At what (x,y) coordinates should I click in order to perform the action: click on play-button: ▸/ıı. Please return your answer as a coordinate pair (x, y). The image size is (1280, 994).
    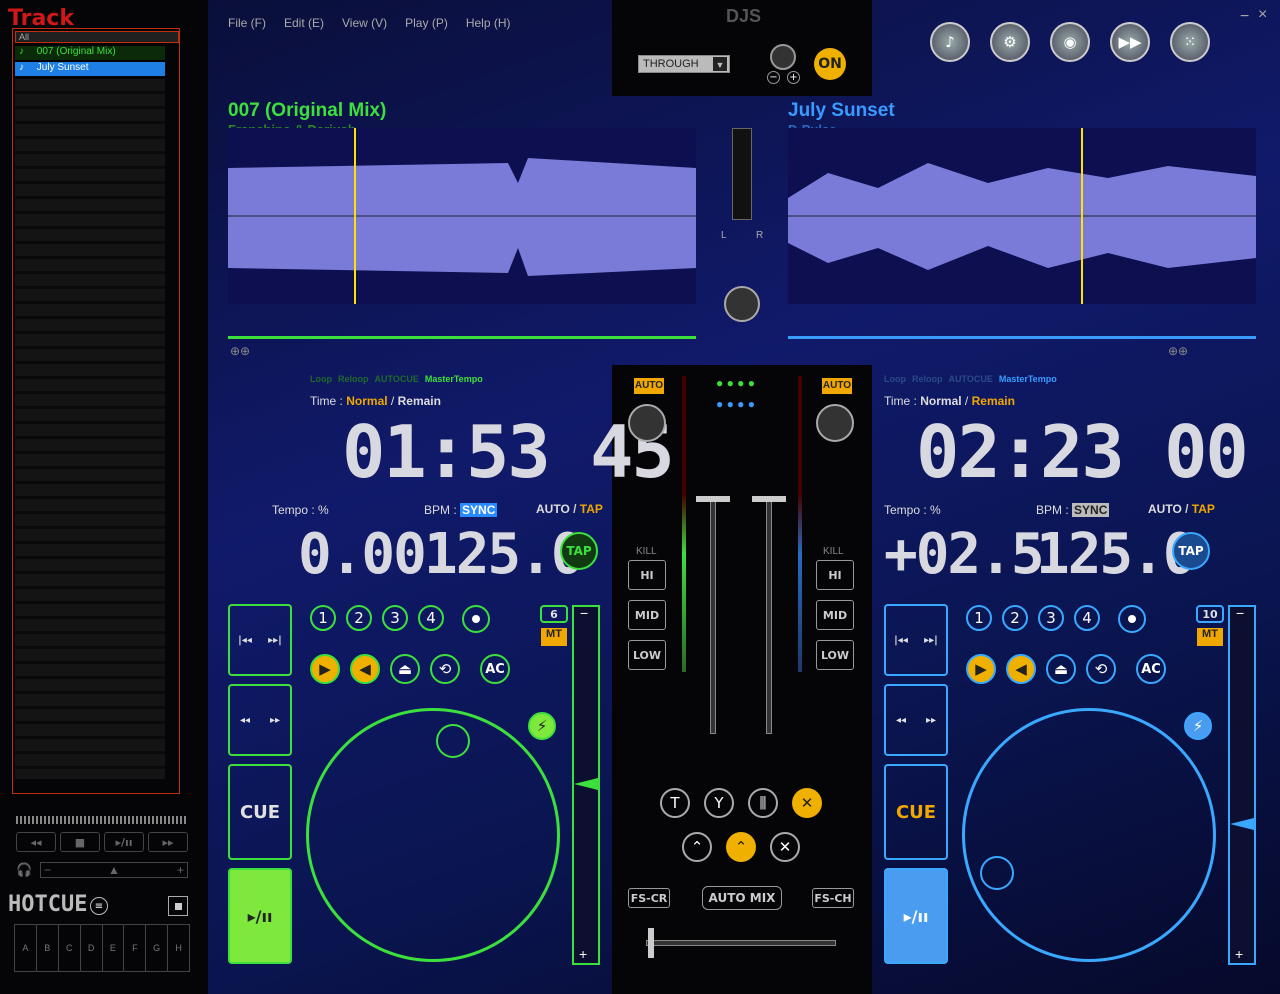
    Looking at the image, I should click on (124, 842).